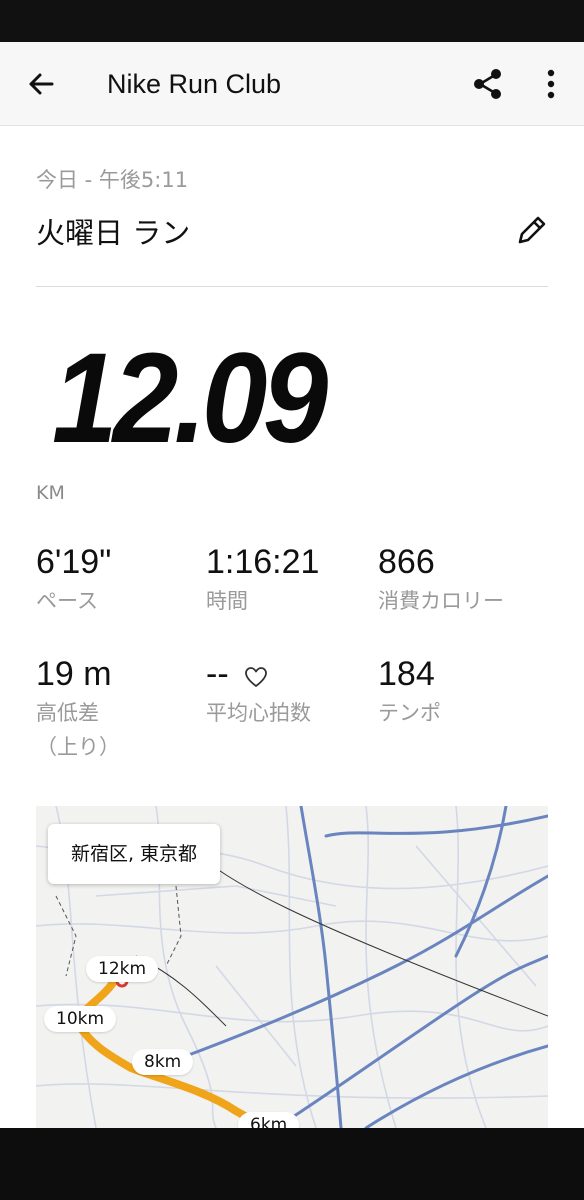 The width and height of the screenshot is (584, 1200). I want to click on km-marker: 12km, so click(122, 969).